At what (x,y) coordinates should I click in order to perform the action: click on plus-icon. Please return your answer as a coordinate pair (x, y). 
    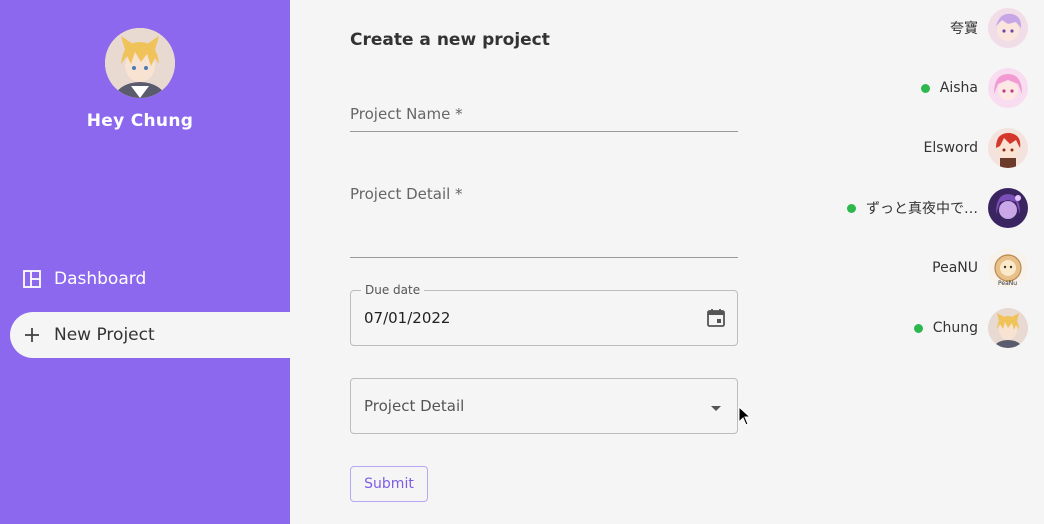
    Looking at the image, I should click on (32, 335).